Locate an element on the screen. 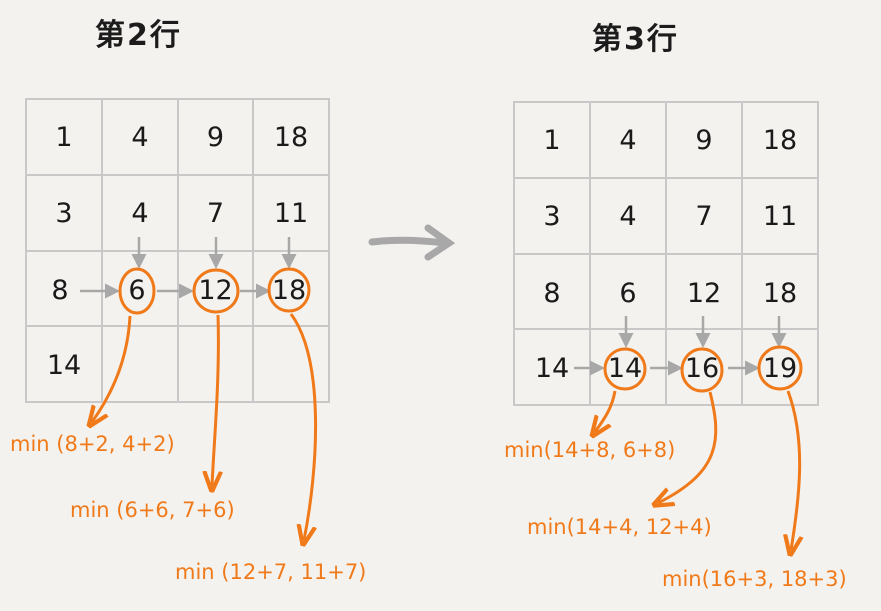 The height and width of the screenshot is (611, 881). left-cell-r1c2: 4 is located at coordinates (140, 137).